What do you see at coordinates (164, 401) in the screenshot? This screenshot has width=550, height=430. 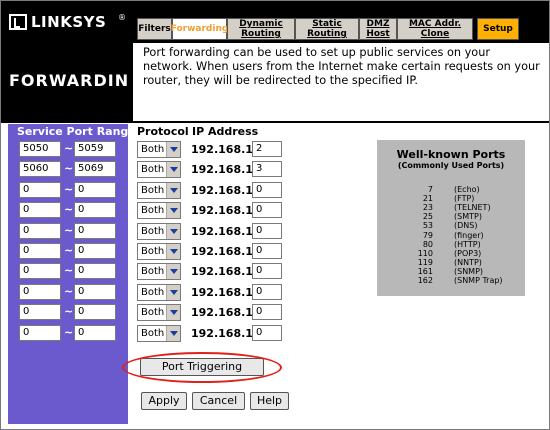 I see `apply-button: Apply` at bounding box center [164, 401].